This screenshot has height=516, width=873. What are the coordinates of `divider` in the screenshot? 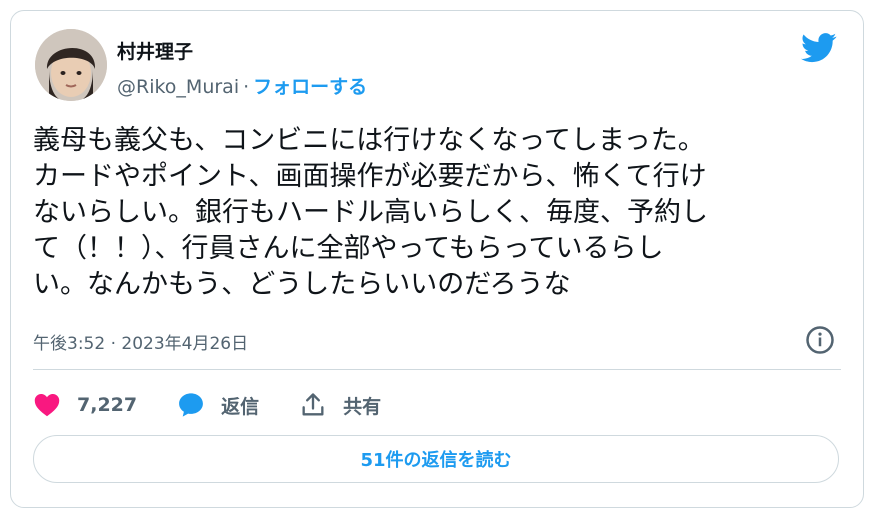 It's located at (437, 369).